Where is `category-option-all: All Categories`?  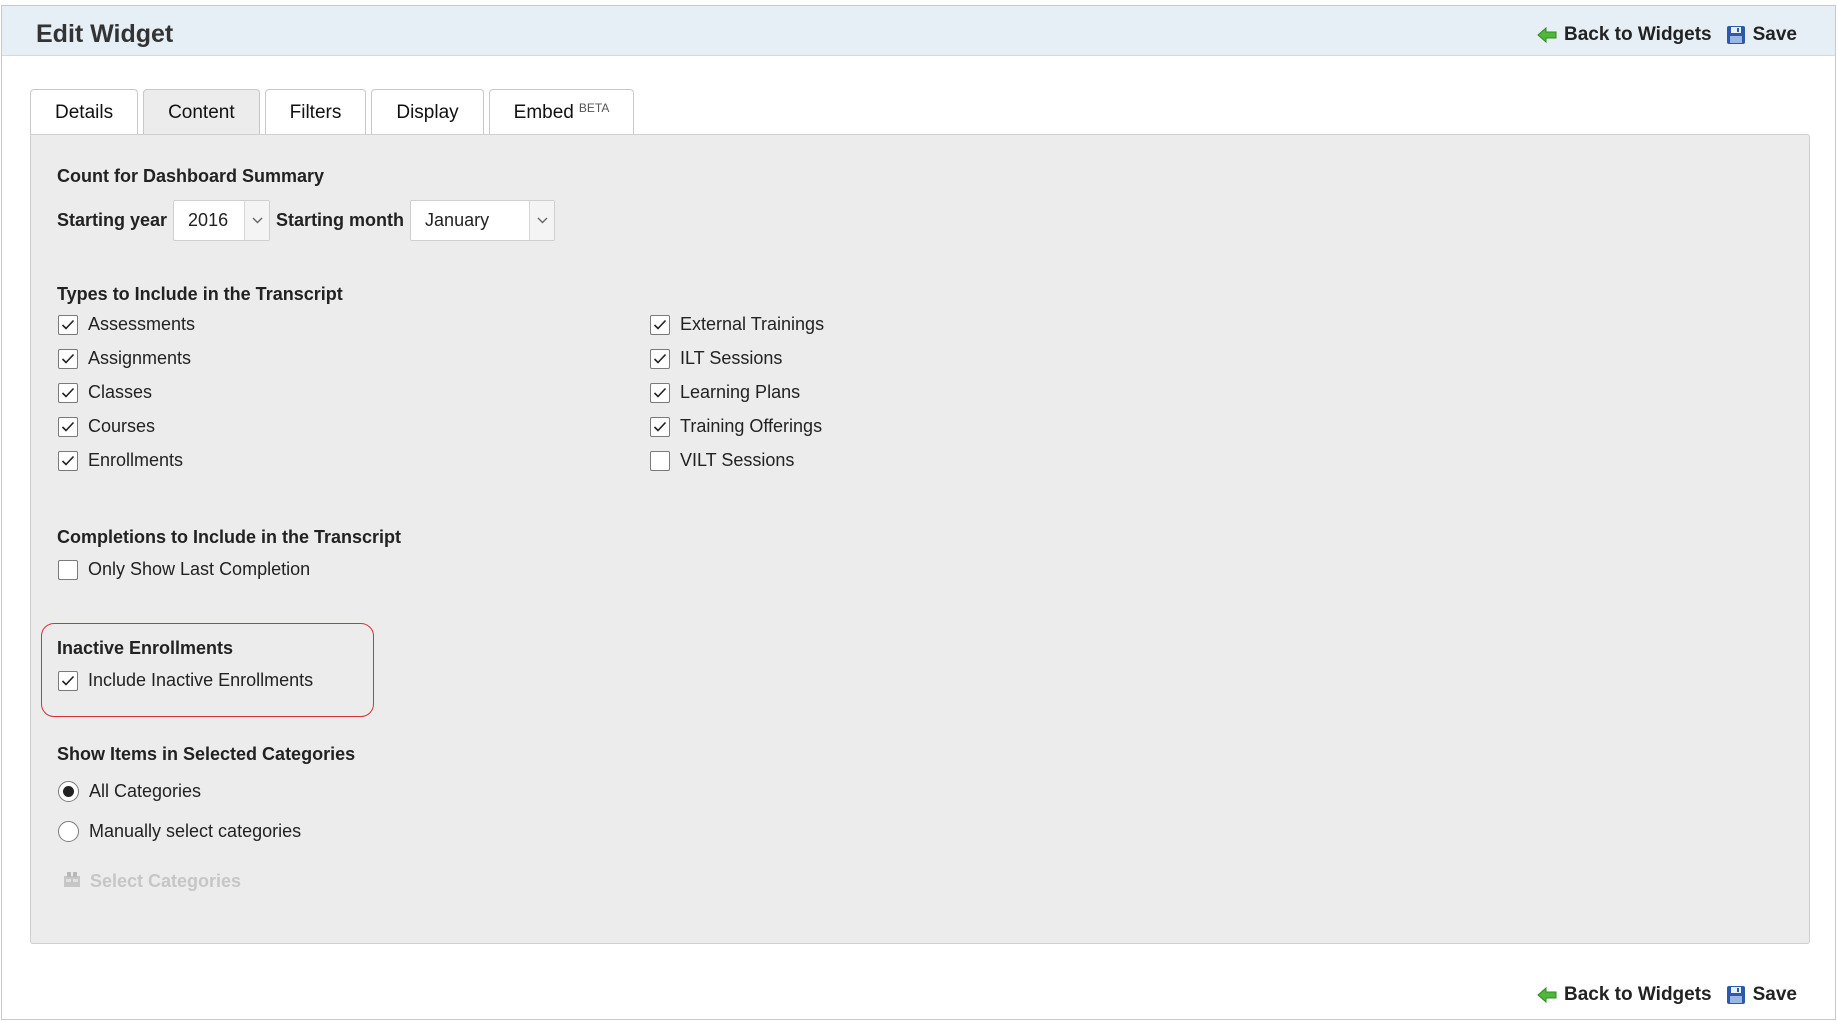 category-option-all: All Categories is located at coordinates (129, 791).